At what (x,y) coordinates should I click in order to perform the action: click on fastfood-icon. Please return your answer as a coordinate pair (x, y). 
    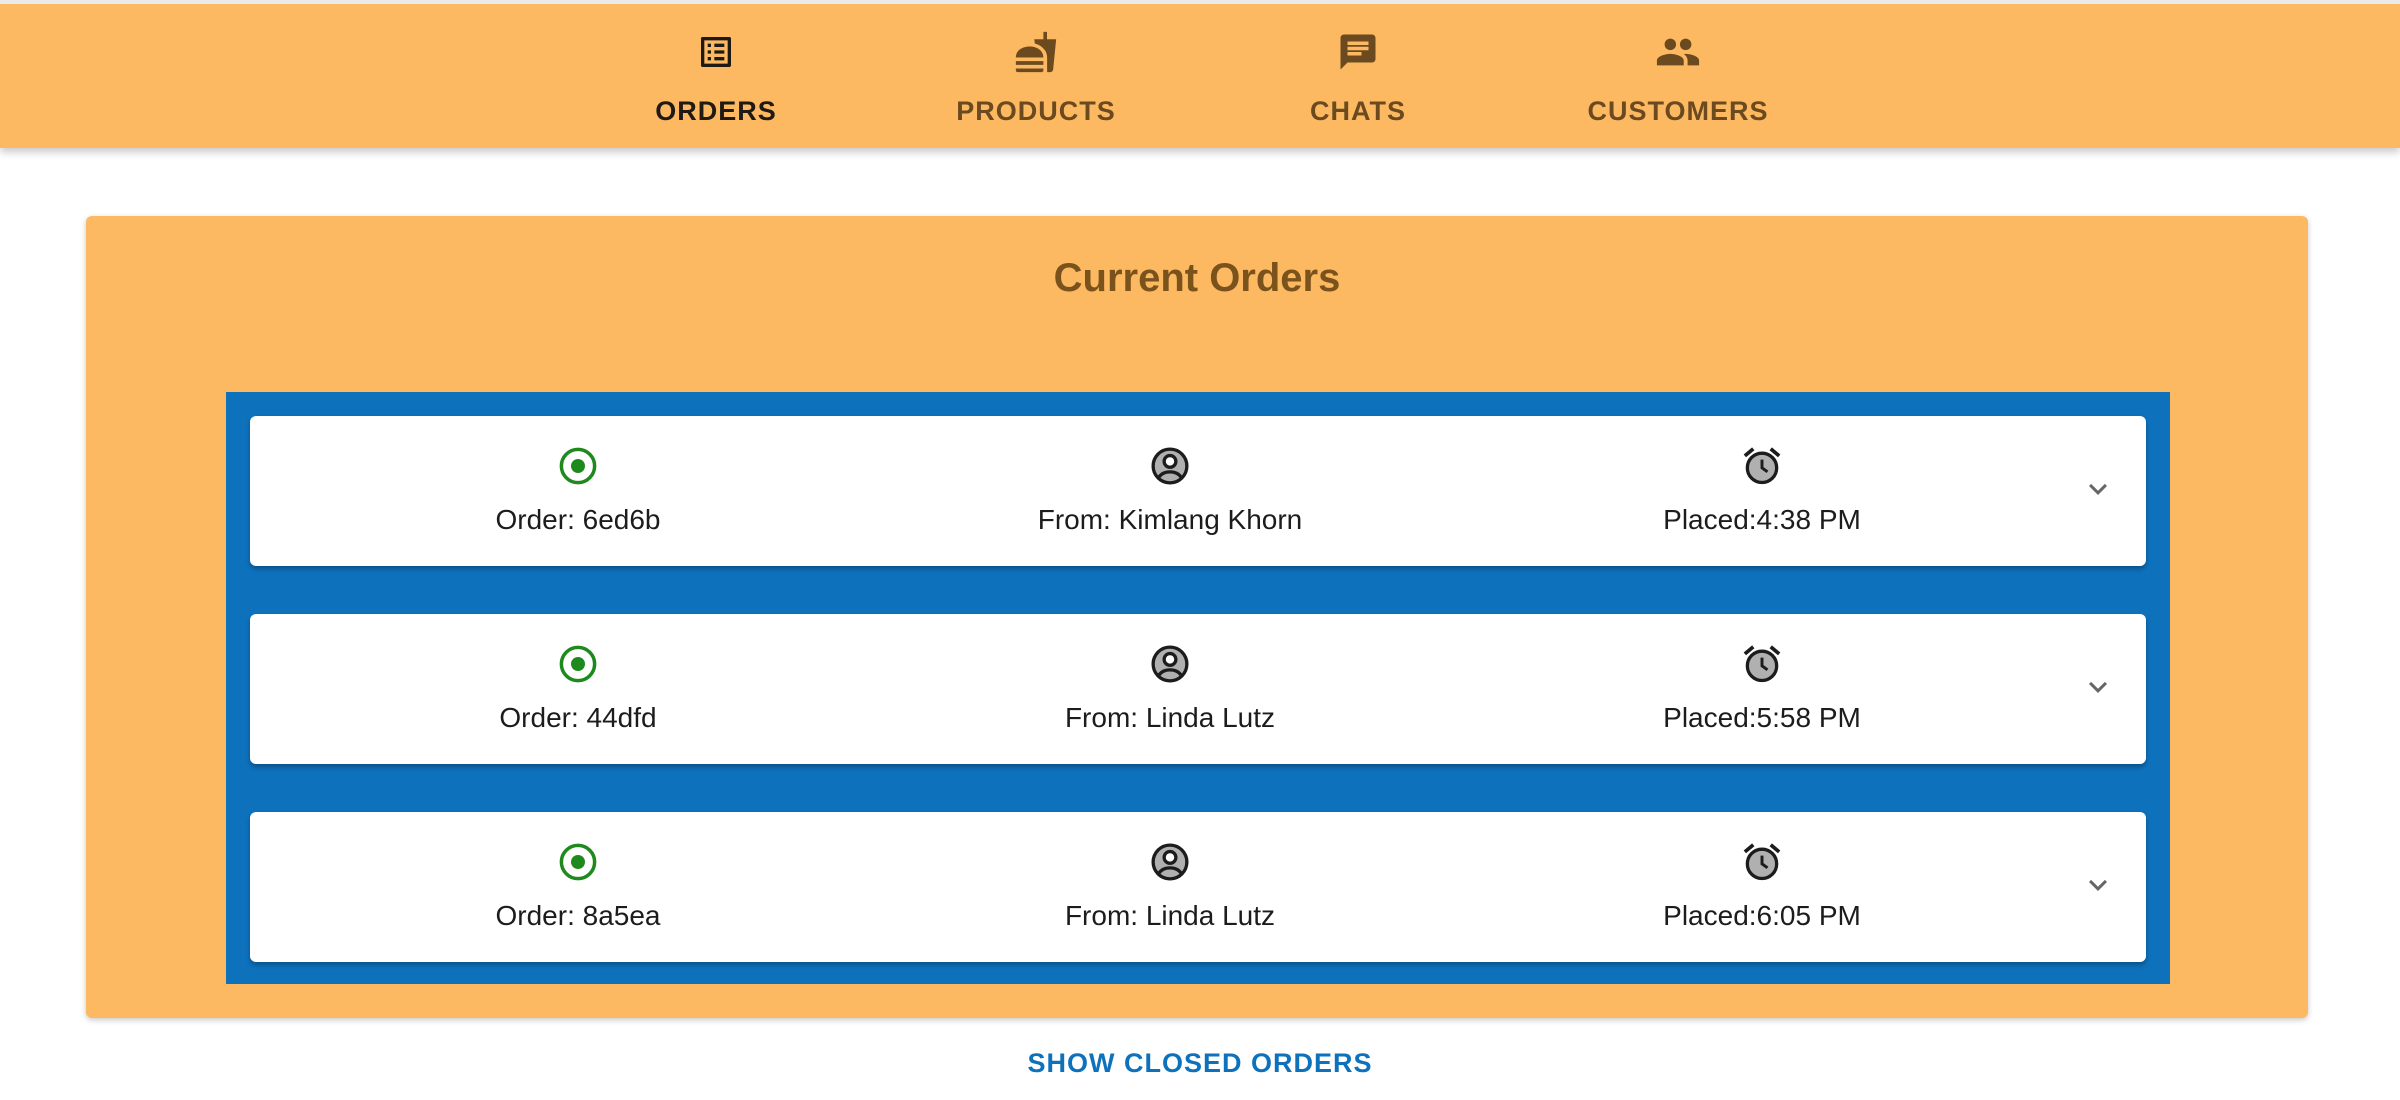
    Looking at the image, I should click on (1036, 52).